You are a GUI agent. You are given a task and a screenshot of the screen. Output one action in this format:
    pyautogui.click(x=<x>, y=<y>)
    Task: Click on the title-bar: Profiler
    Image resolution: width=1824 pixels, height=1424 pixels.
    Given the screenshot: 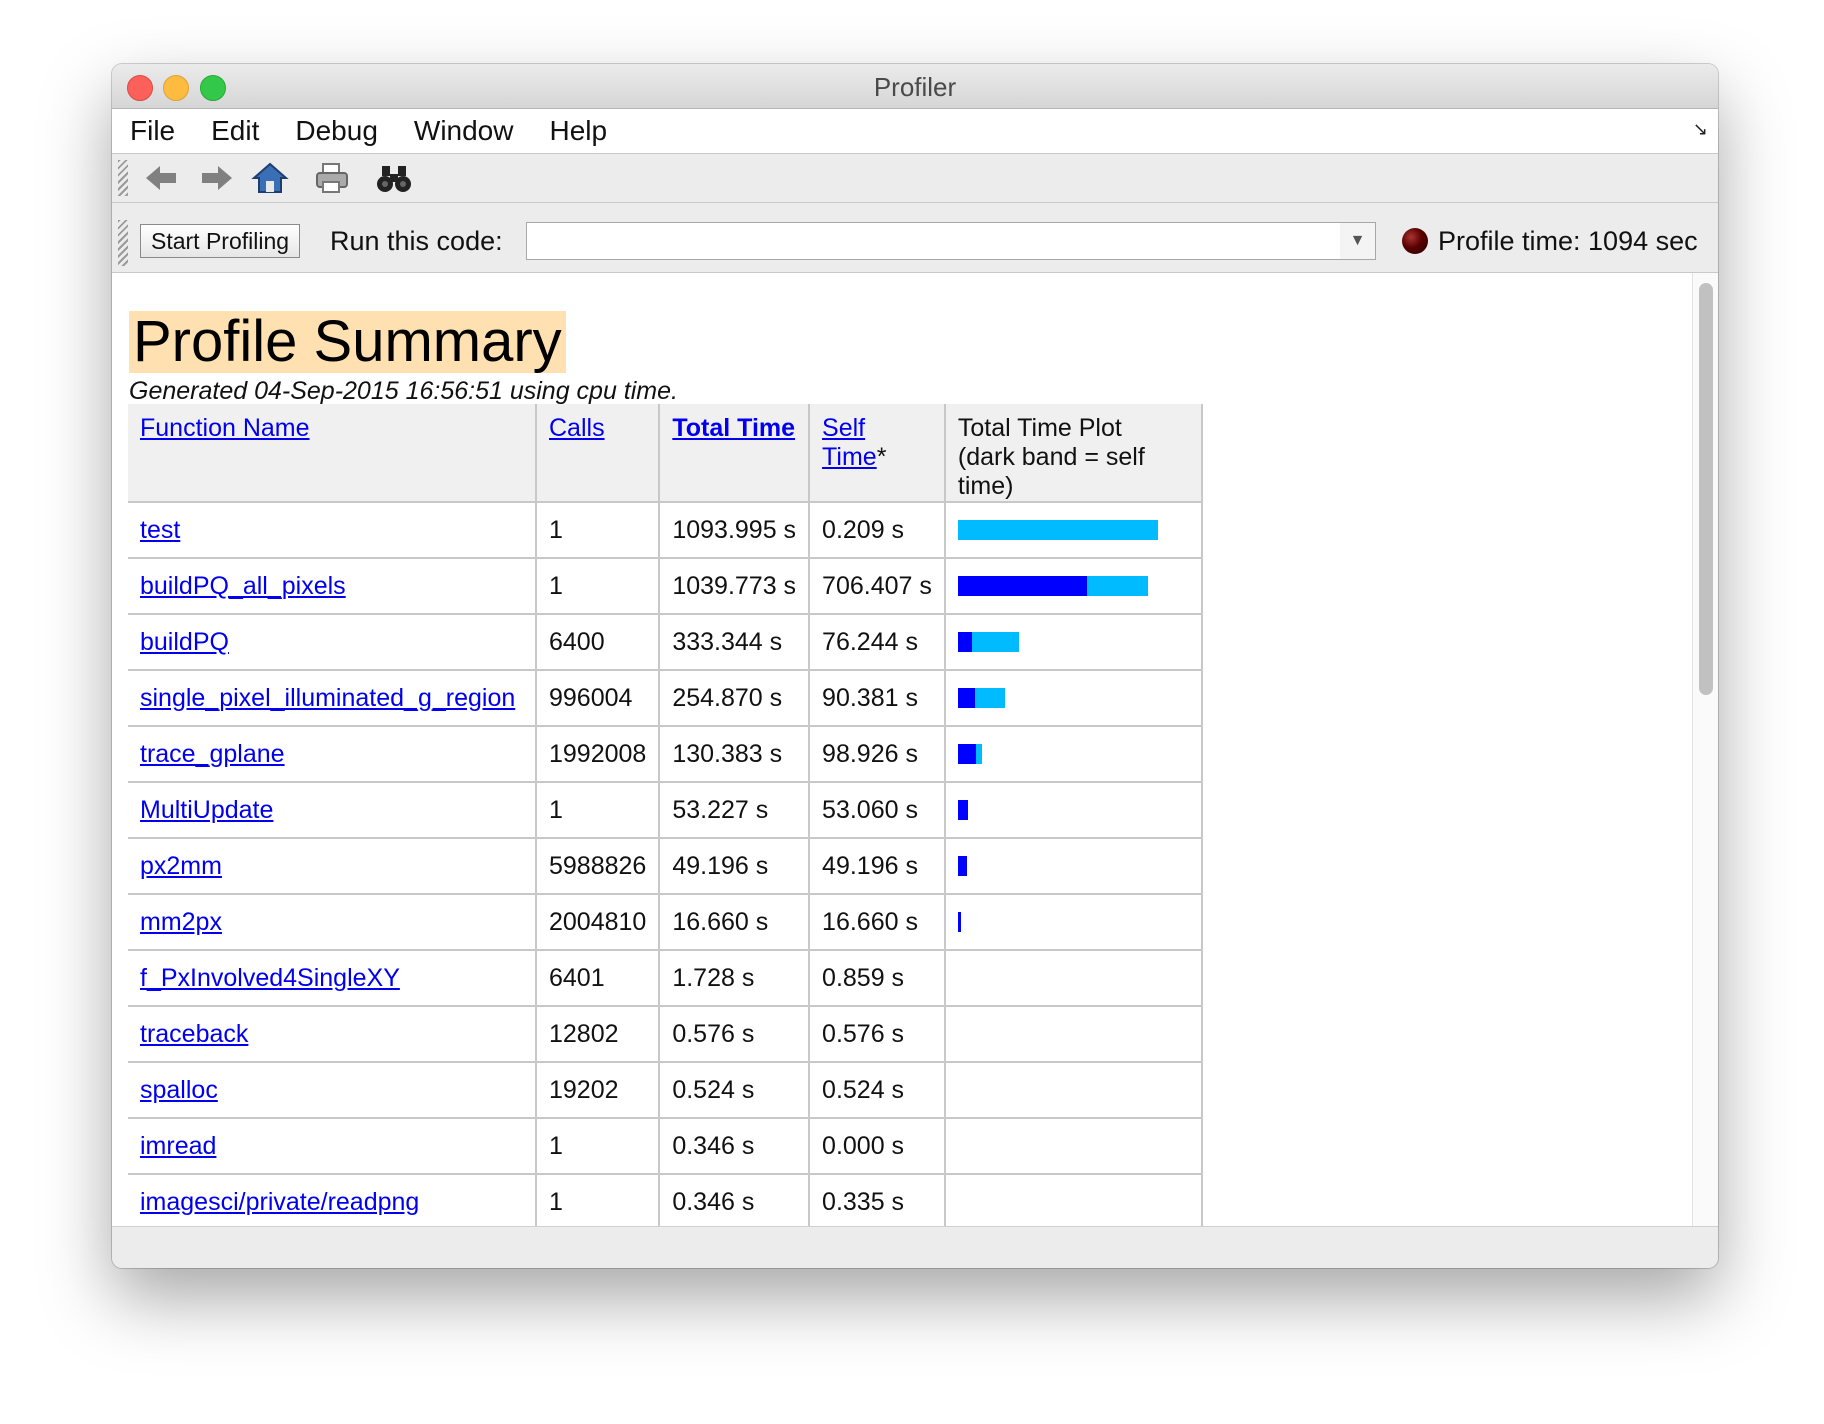 What is the action you would take?
    pyautogui.click(x=915, y=86)
    